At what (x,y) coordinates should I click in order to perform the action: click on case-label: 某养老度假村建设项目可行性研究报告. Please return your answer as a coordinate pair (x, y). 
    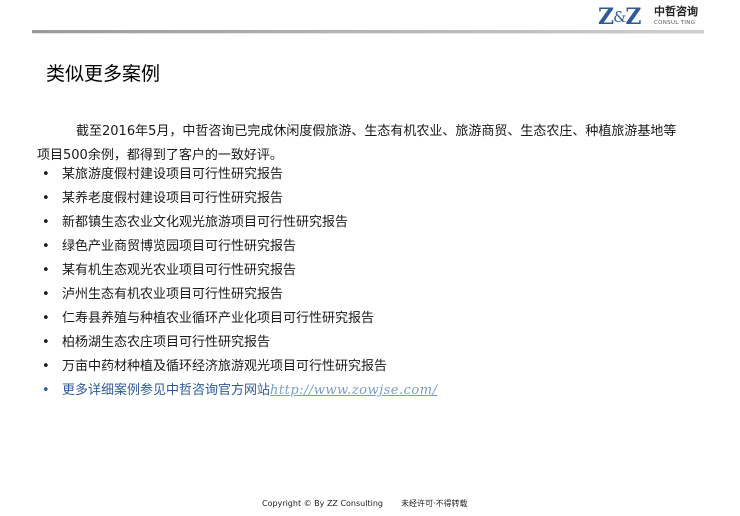
    Looking at the image, I should click on (173, 198).